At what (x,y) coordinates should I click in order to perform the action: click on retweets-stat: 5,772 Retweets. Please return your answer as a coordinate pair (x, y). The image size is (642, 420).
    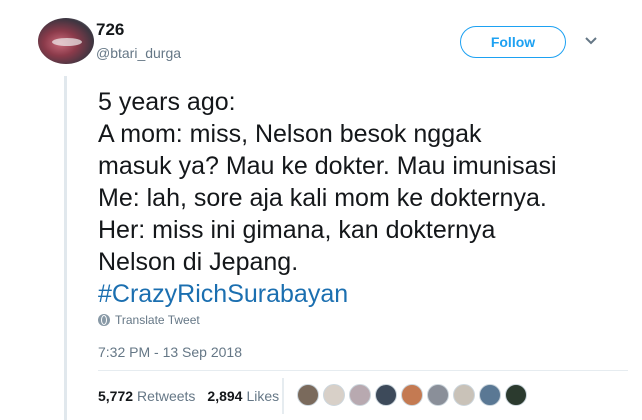
    Looking at the image, I should click on (146, 396).